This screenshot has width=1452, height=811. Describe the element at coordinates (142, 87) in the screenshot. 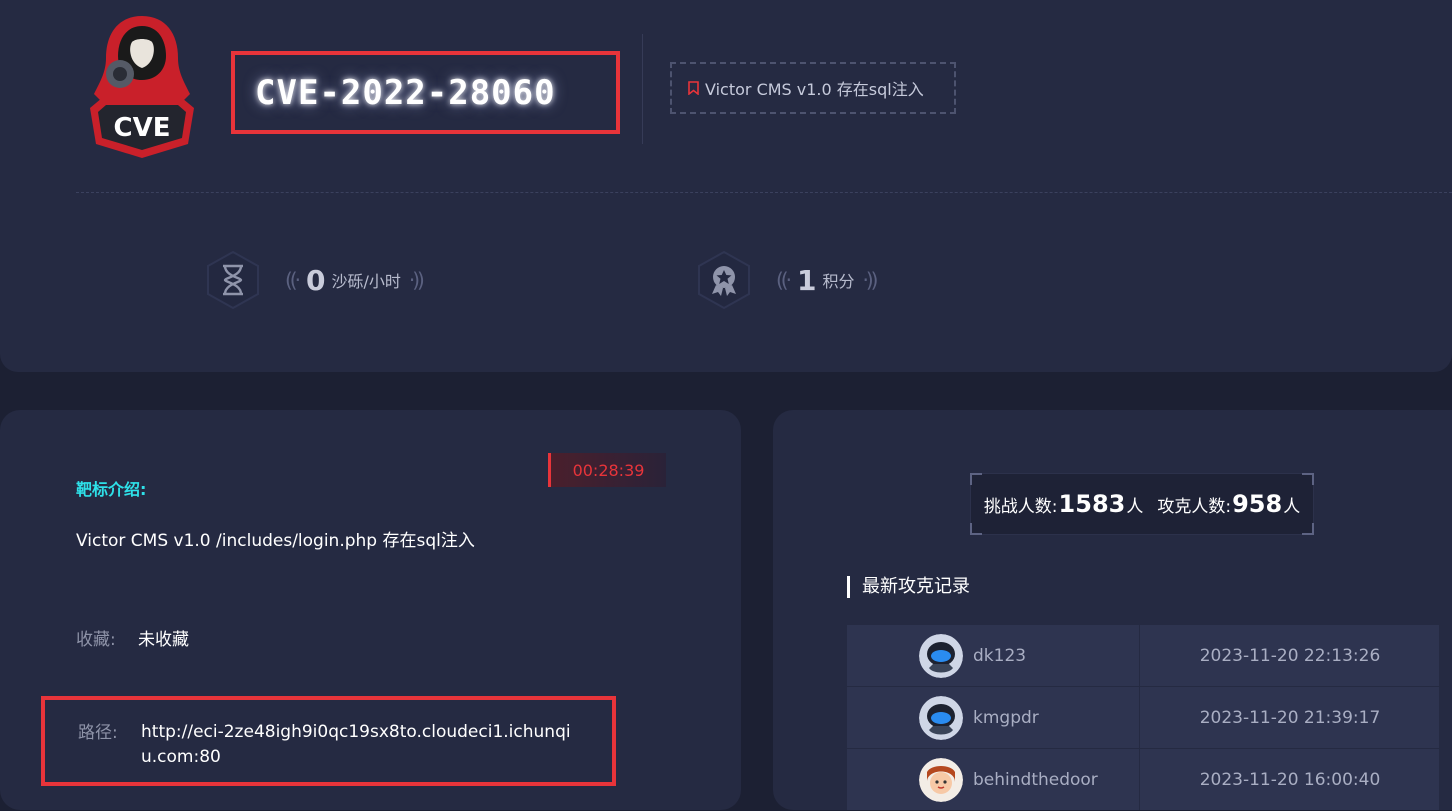

I see `cve-logo: CVE` at that location.